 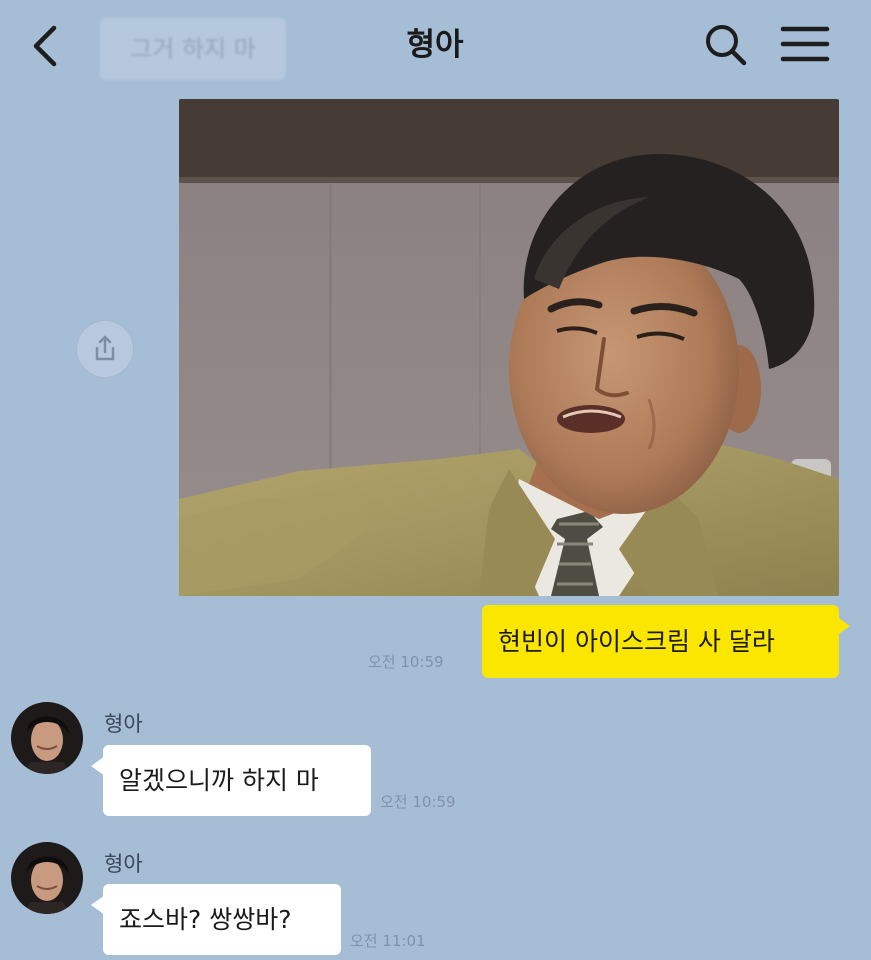 I want to click on search-icon, so click(x=726, y=45).